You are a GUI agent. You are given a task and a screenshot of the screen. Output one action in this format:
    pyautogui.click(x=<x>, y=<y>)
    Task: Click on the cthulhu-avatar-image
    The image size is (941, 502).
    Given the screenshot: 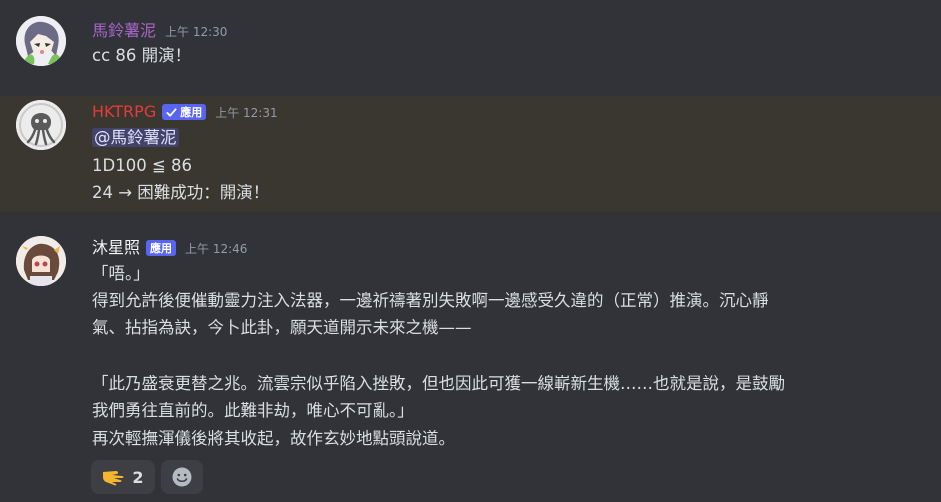 What is the action you would take?
    pyautogui.click(x=41, y=125)
    